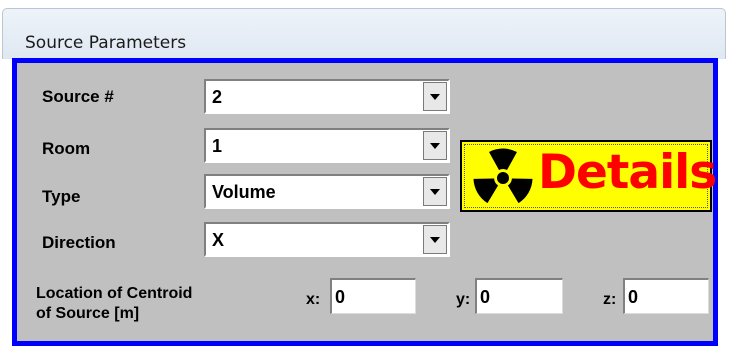 This screenshot has height=355, width=732. Describe the element at coordinates (327, 96) in the screenshot. I see `source-number-select: 2` at that location.